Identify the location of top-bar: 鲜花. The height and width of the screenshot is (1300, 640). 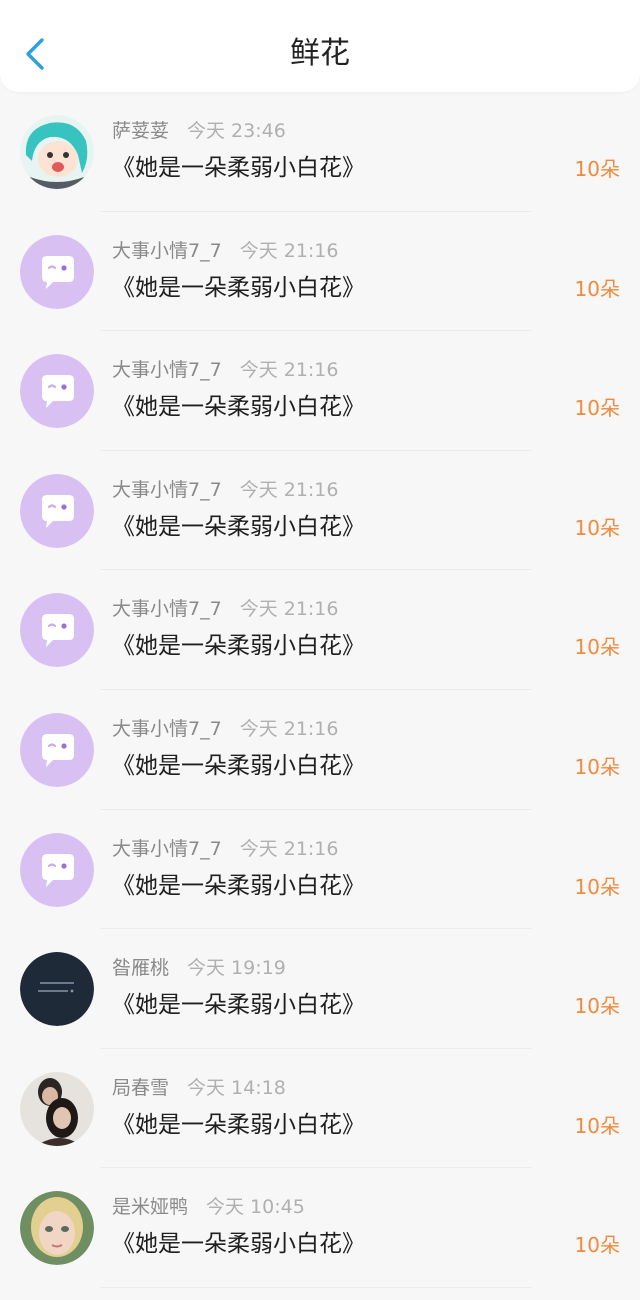
(320, 46).